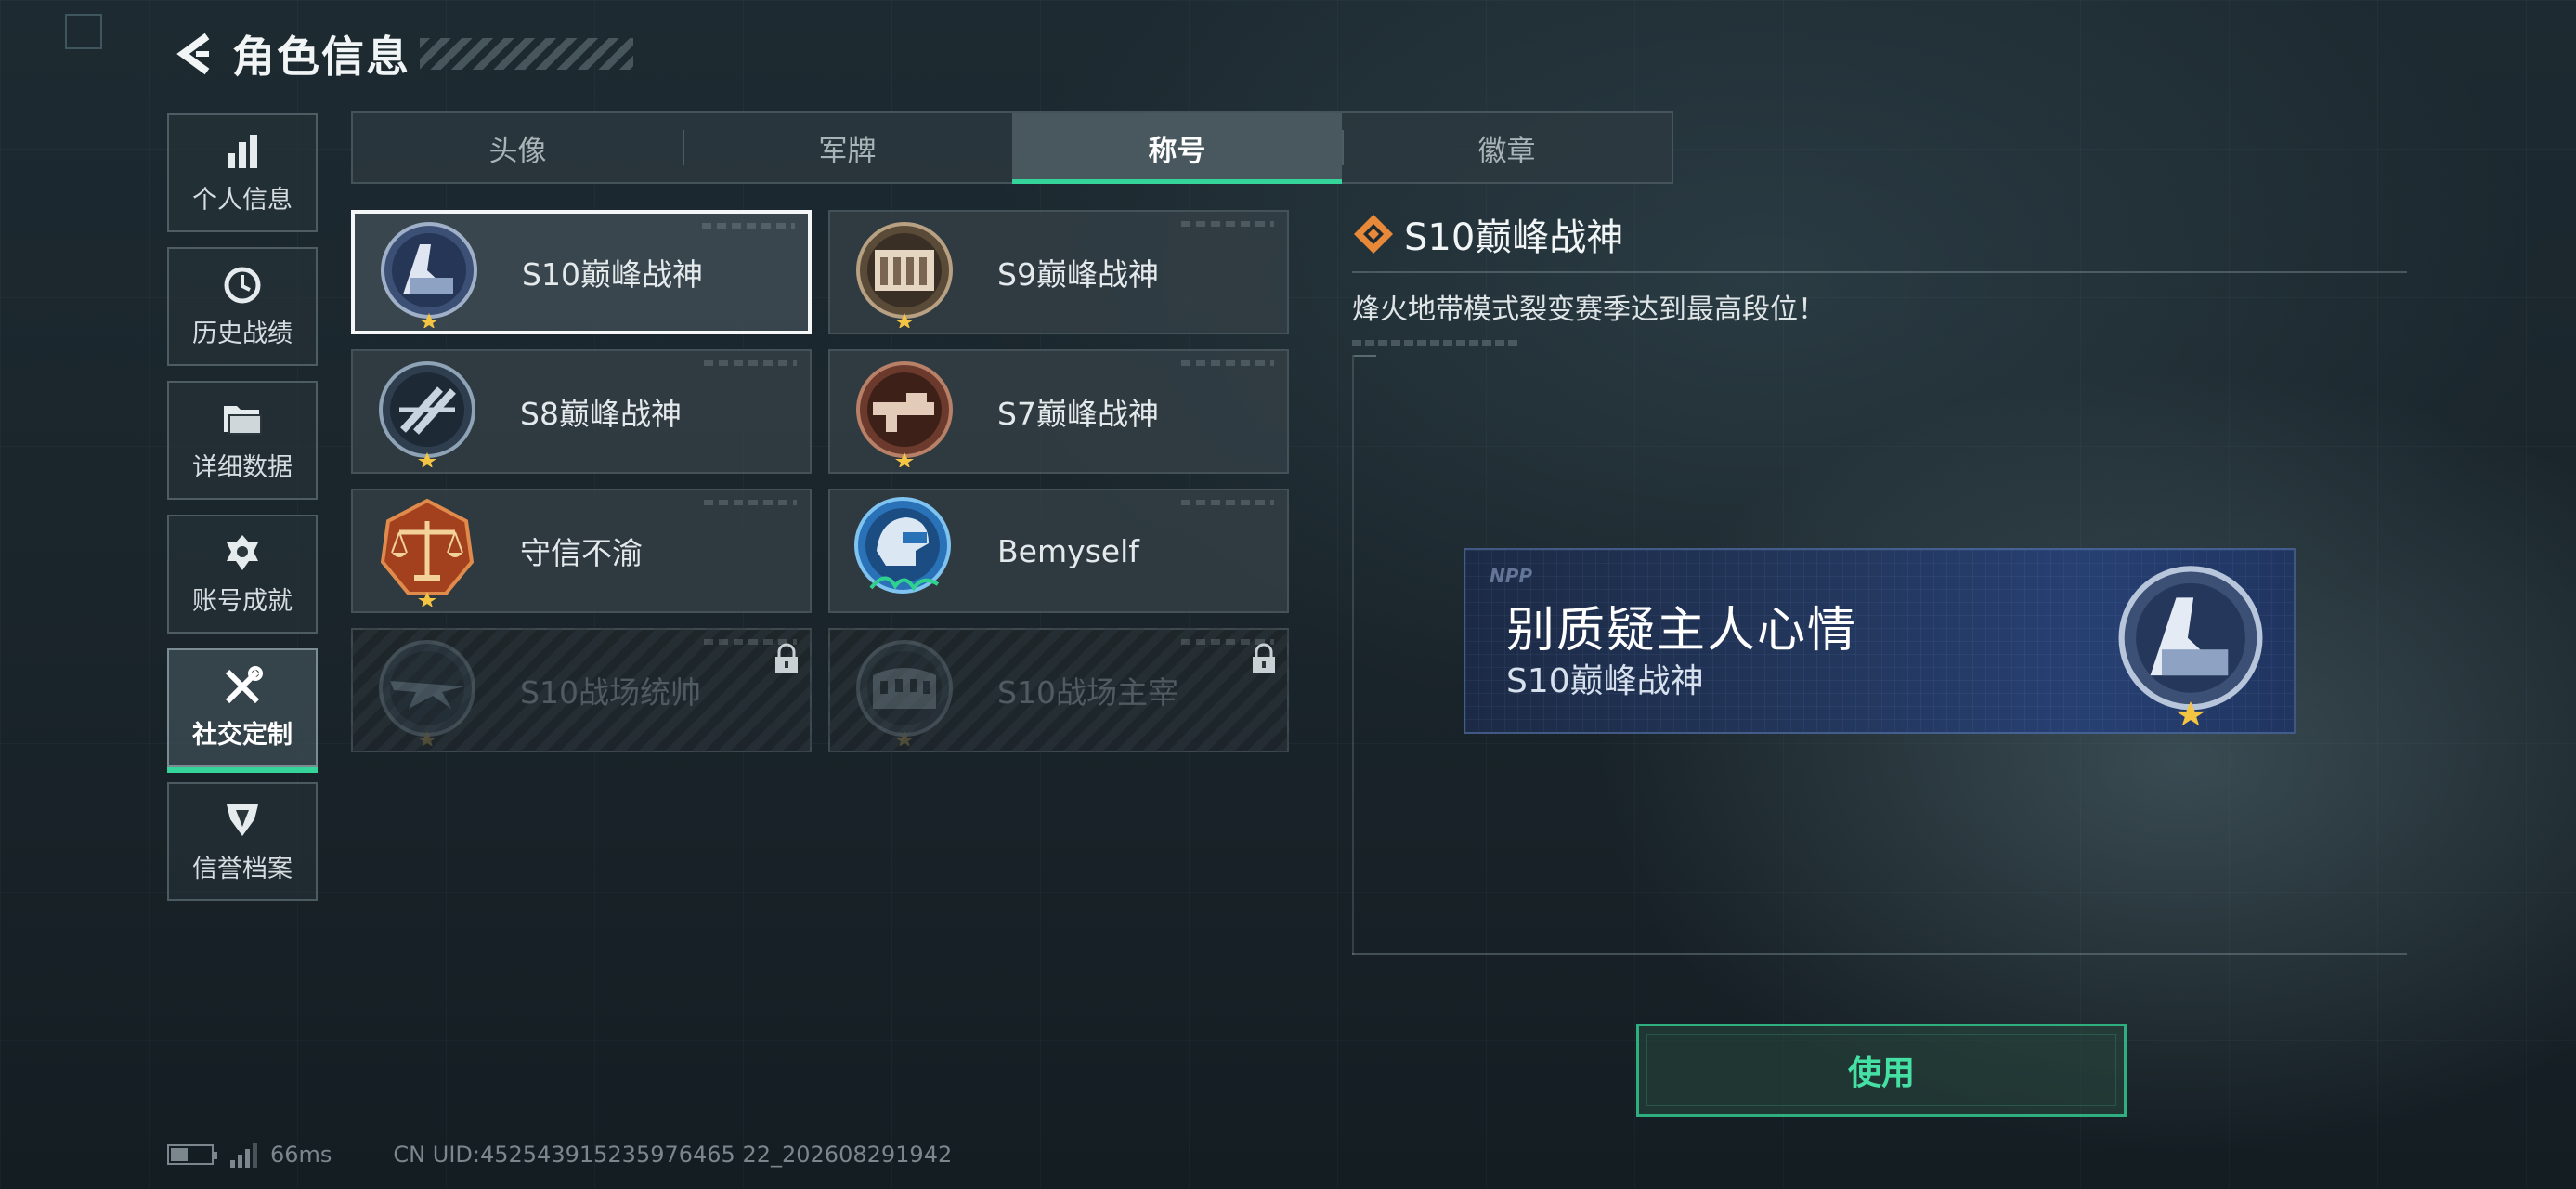  Describe the element at coordinates (243, 735) in the screenshot. I see `sidebar-item-label: 社交定制` at that location.